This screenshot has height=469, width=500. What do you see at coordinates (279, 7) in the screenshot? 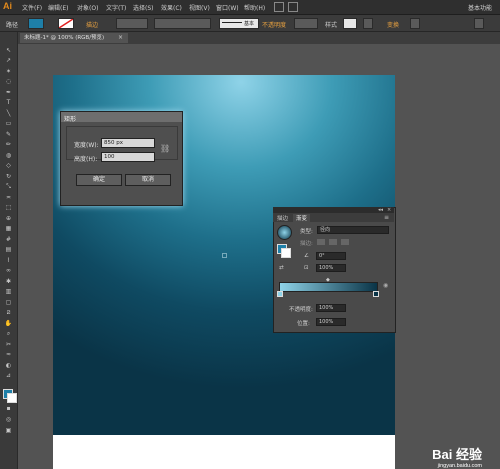
I see `bridge-icon` at bounding box center [279, 7].